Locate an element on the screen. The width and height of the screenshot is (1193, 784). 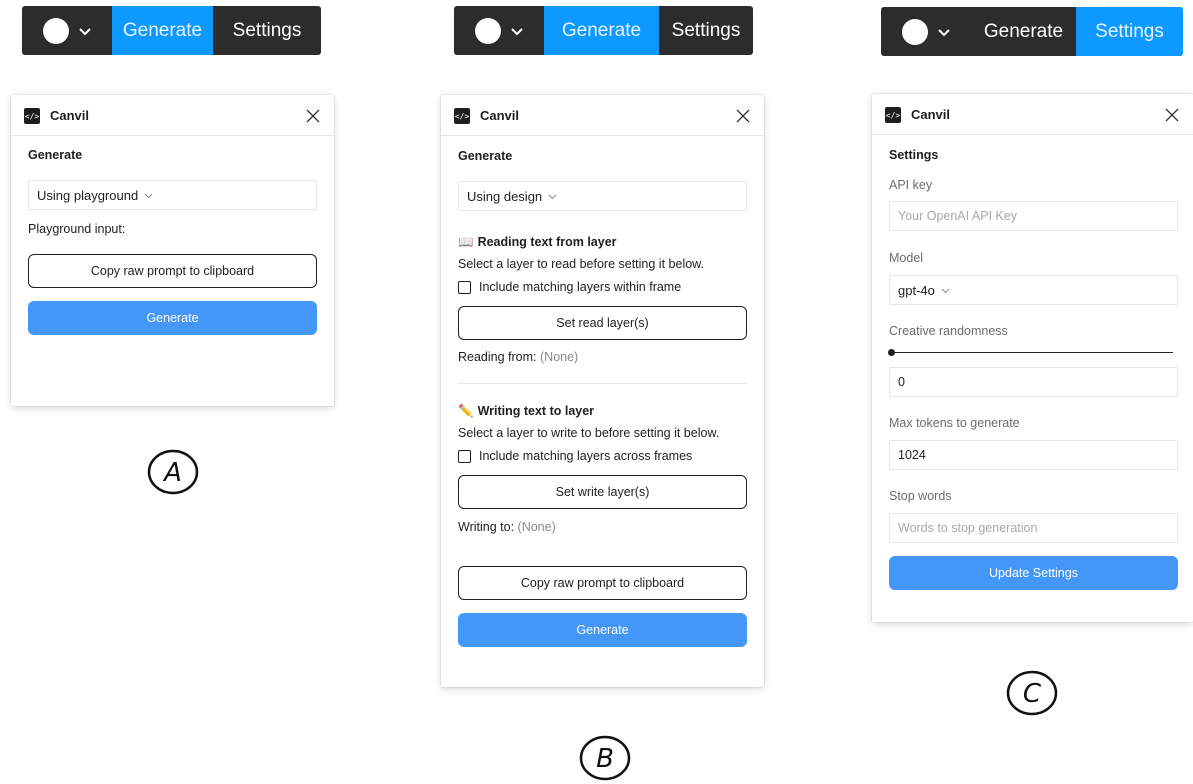
write-include-checkbox is located at coordinates (464, 456).